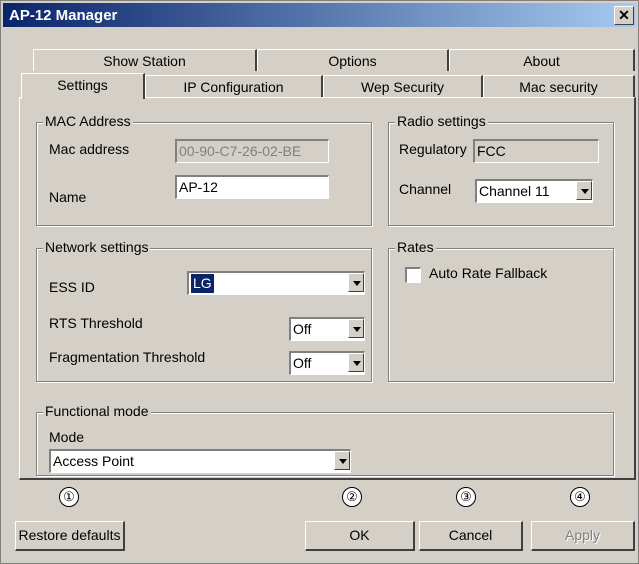 This screenshot has width=639, height=564. What do you see at coordinates (252, 151) in the screenshot?
I see `mac-address-field: 00-90-C7-26-02-BE` at bounding box center [252, 151].